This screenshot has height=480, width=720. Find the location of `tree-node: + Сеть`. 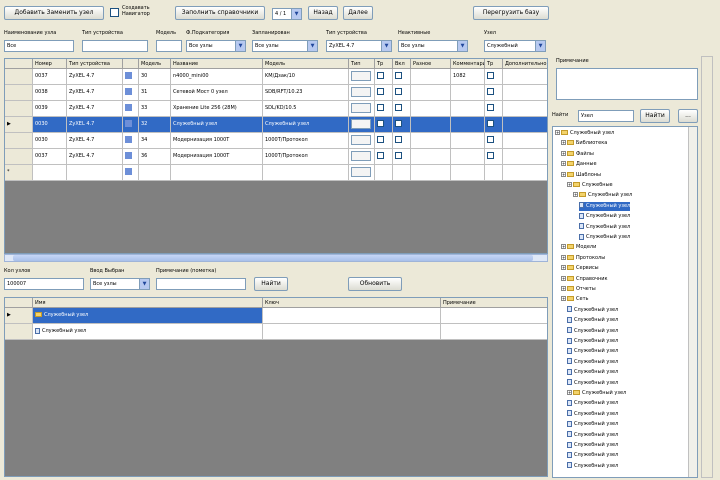

tree-node: + Сеть is located at coordinates (574, 299).